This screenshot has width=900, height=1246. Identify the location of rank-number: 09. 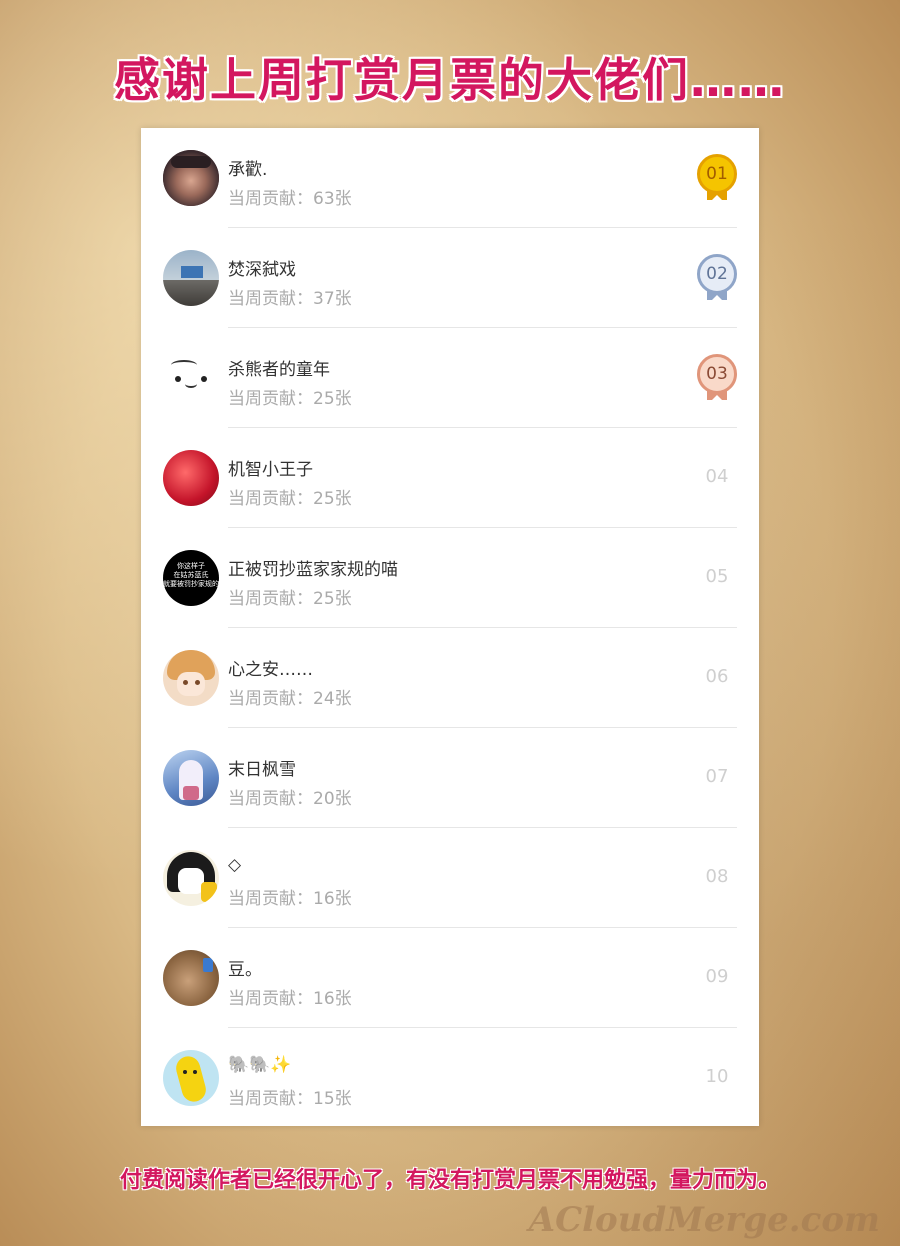
(717, 976).